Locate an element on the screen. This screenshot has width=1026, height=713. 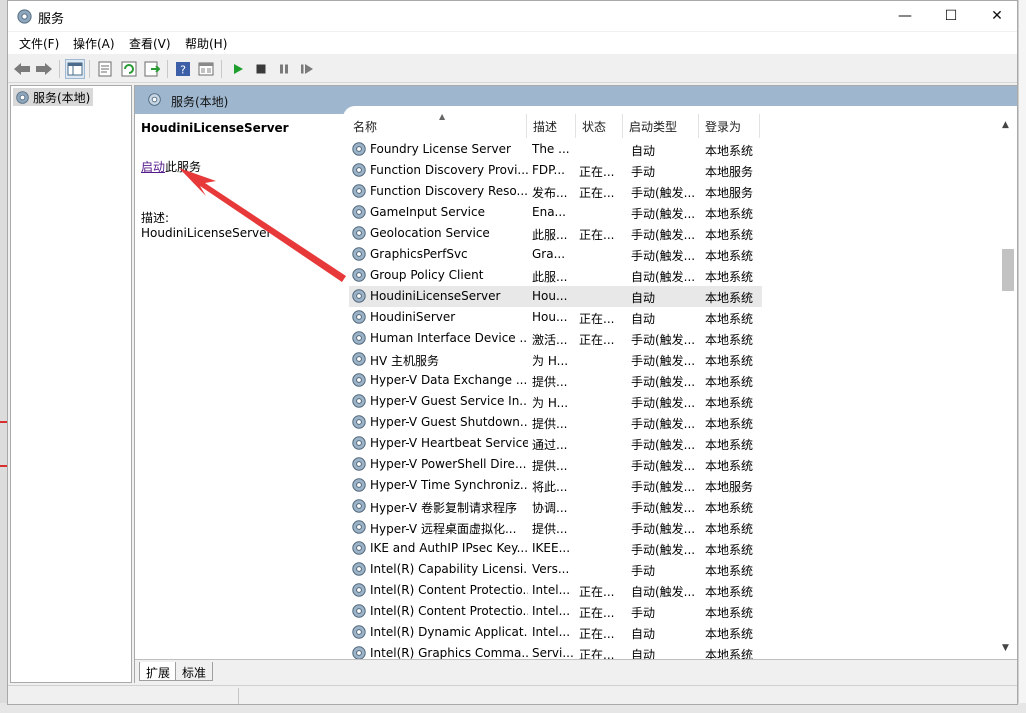
service-row: HoudiniServer Hou... 正在... 自动 本地系统 is located at coordinates (555, 317).